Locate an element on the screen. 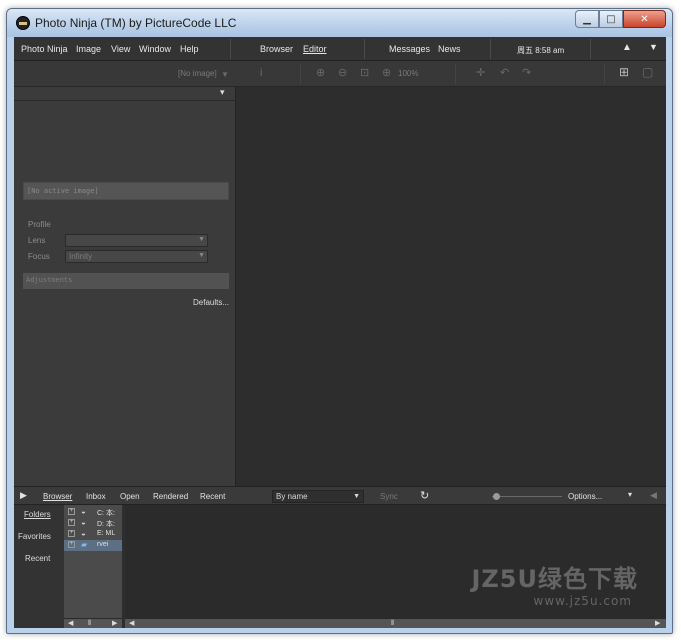 The height and width of the screenshot is (642, 681). tree-scrollbar: ◀ ⦀ ▶ is located at coordinates (93, 623).